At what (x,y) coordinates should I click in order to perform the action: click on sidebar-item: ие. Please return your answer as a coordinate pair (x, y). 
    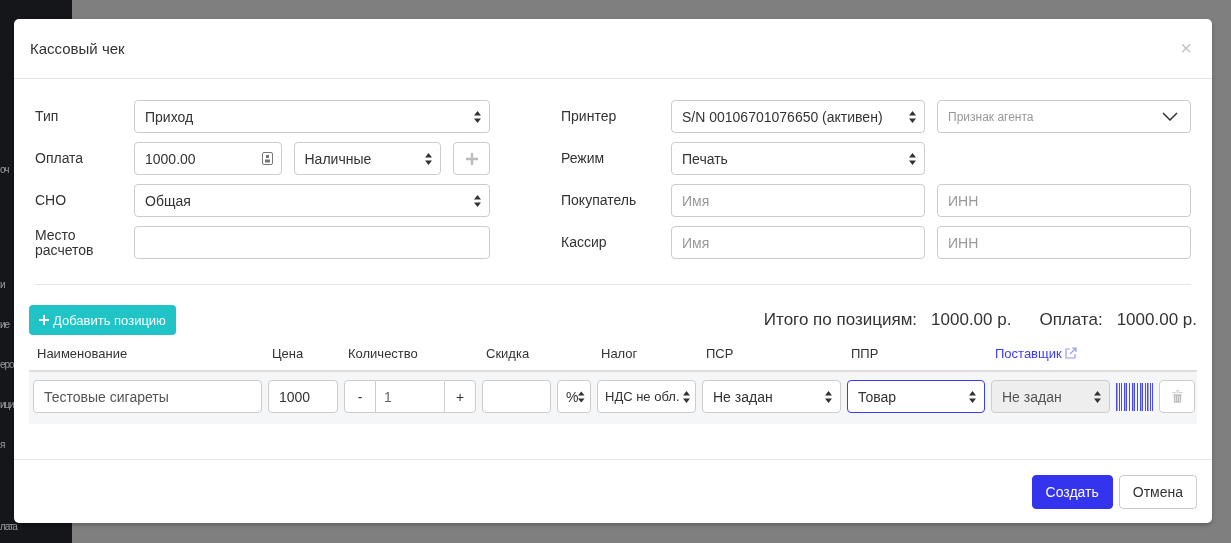
    Looking at the image, I should click on (4, 325).